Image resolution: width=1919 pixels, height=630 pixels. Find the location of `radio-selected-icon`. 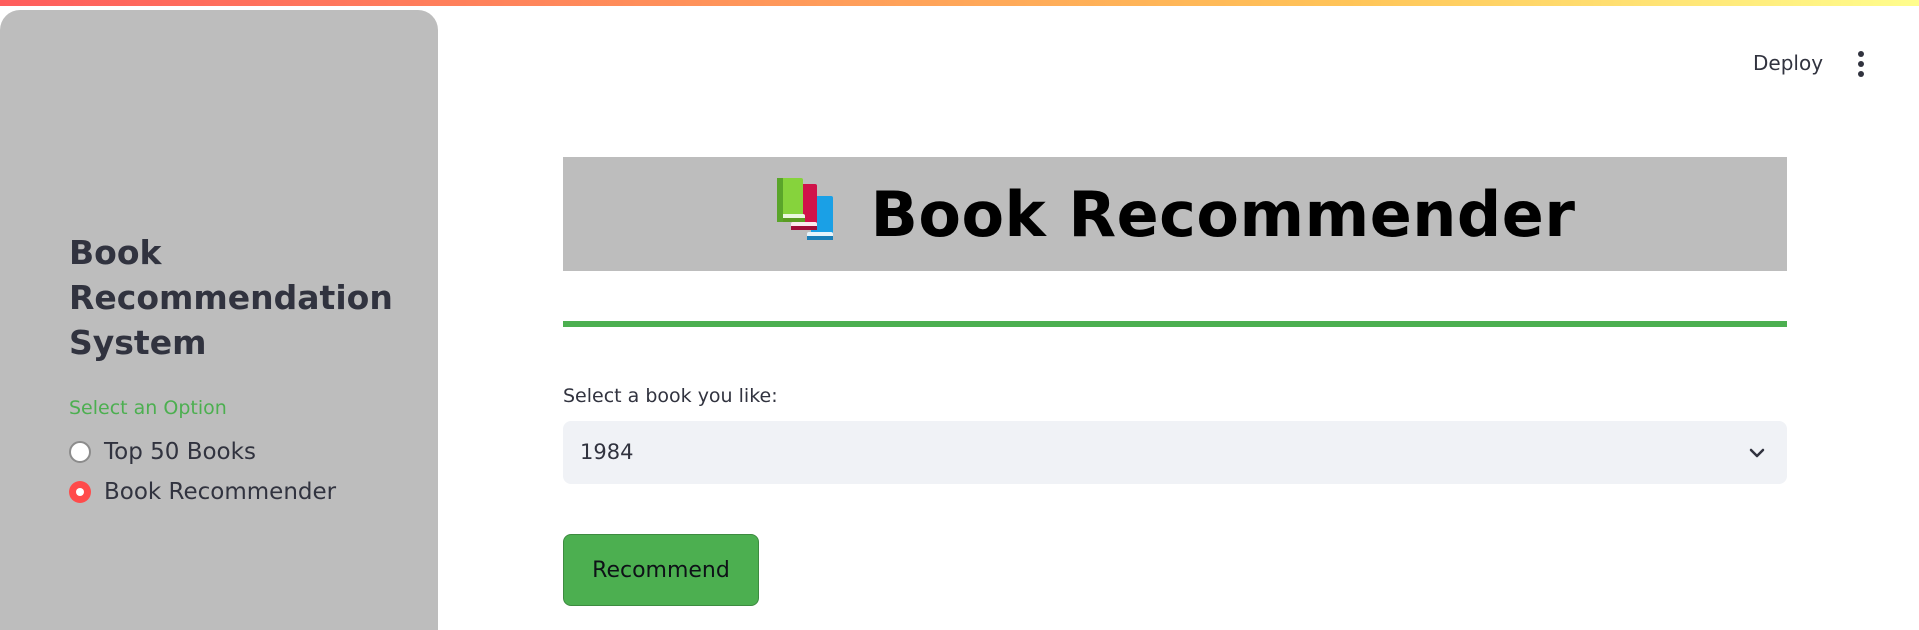

radio-selected-icon is located at coordinates (80, 492).